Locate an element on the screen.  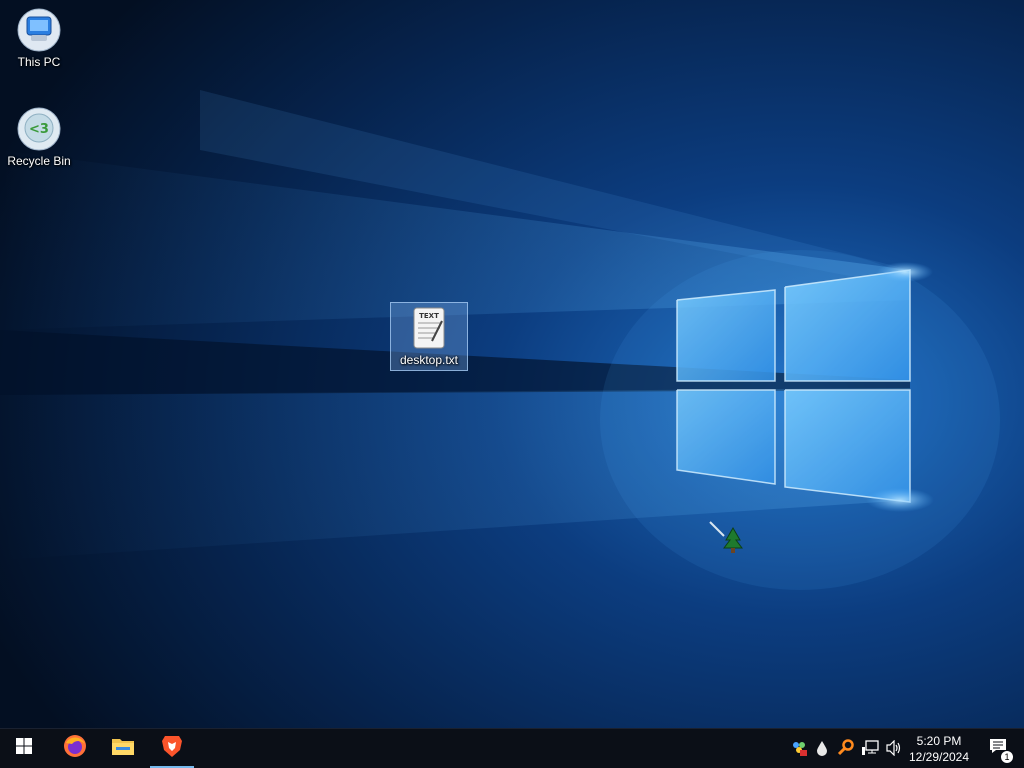
desktop-icon-label: Recycle Bin is located at coordinates (39, 161).